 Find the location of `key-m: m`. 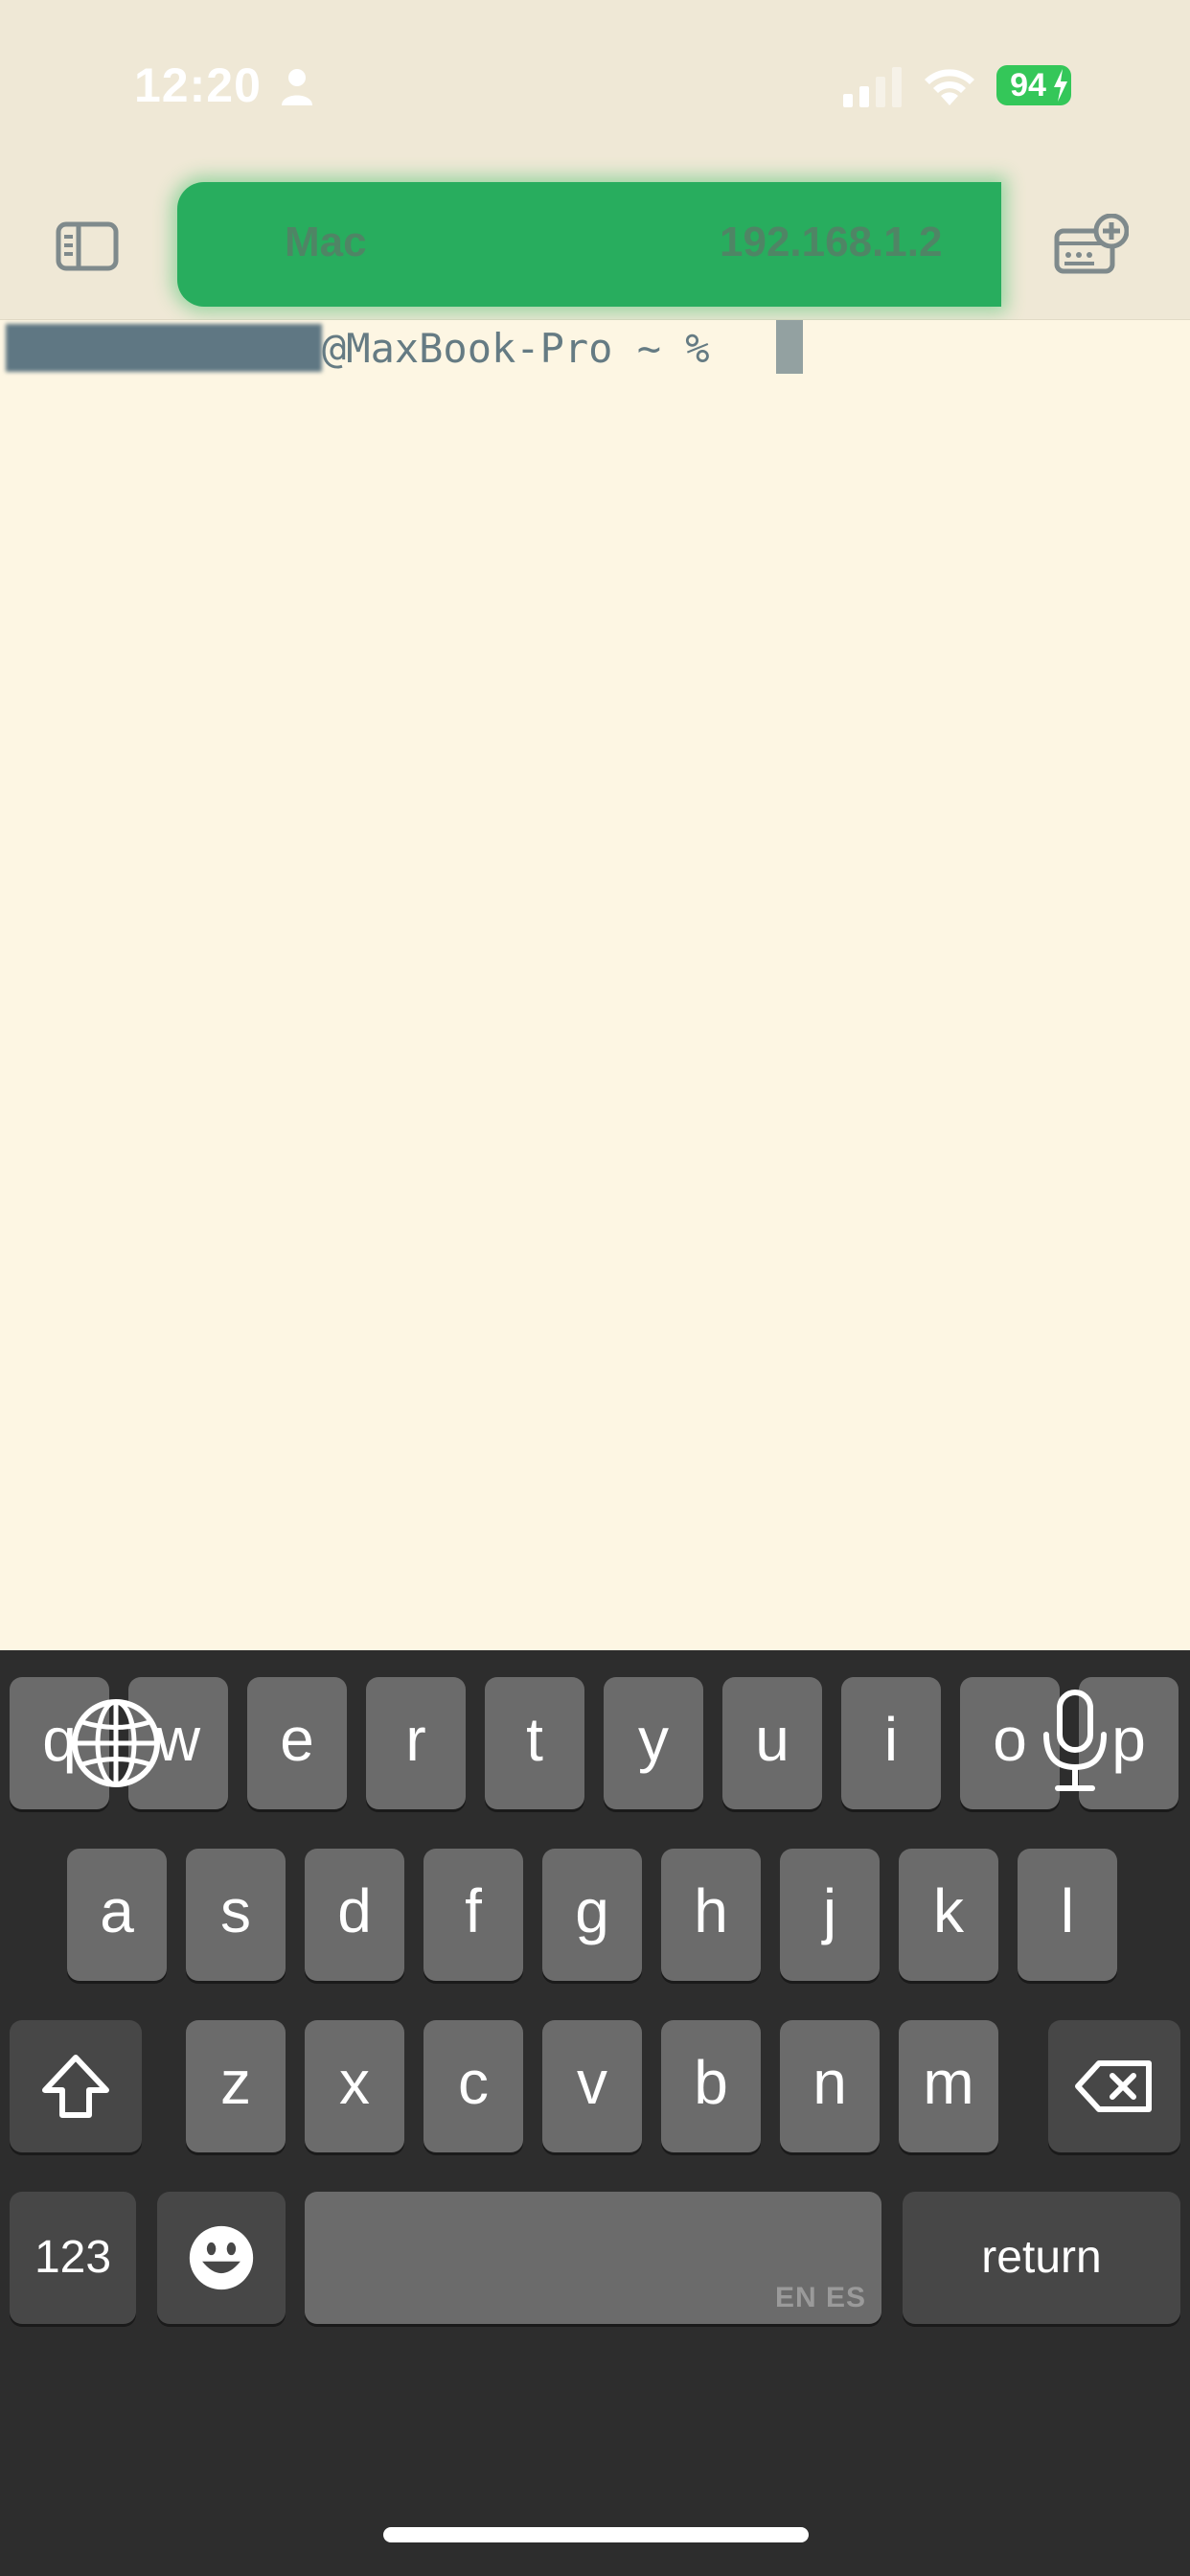

key-m: m is located at coordinates (949, 2086).